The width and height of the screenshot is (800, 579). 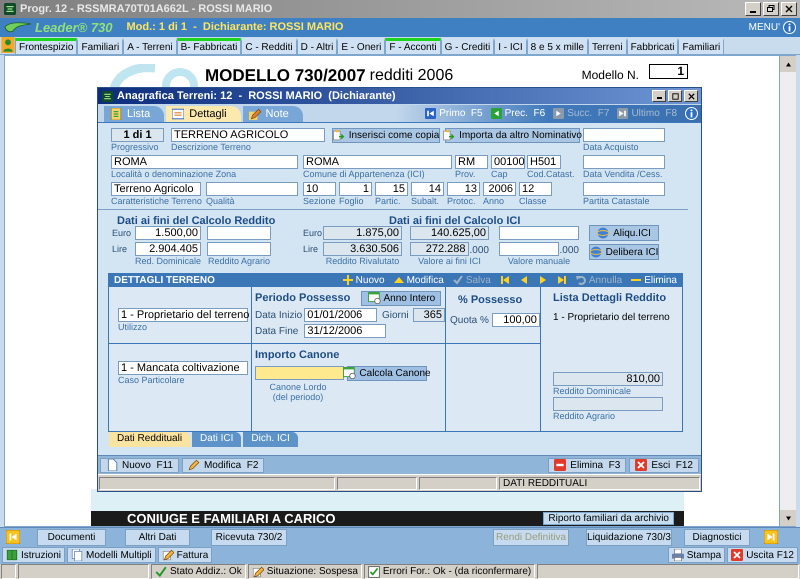 I want to click on input-field: 810,00, so click(x=608, y=379).